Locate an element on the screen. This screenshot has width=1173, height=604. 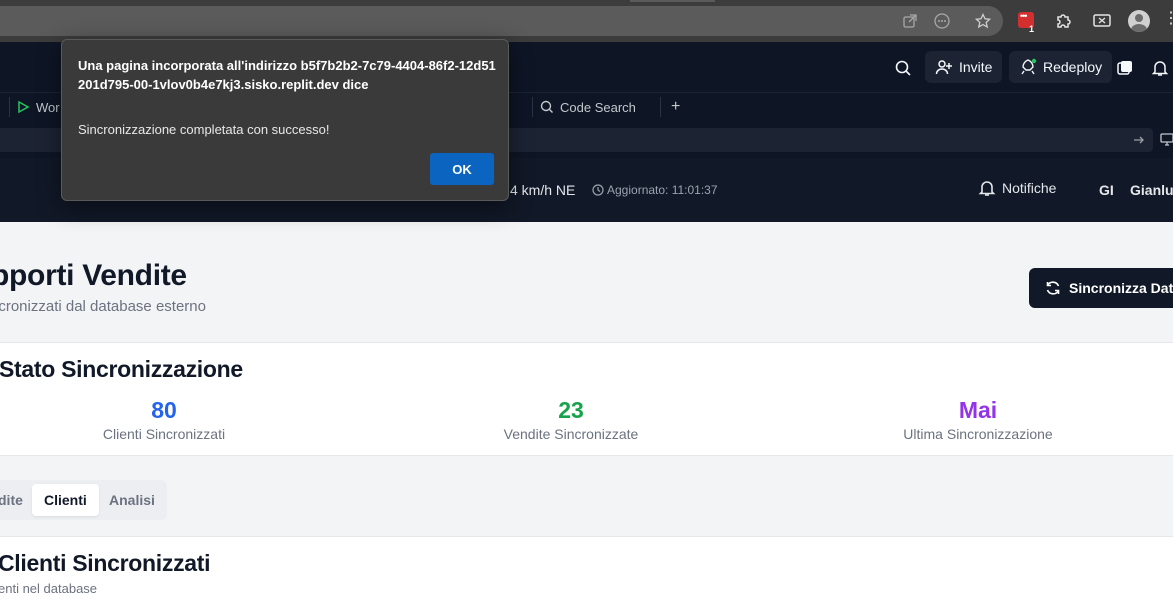
notifications-button: Notifiche is located at coordinates (1017, 188).